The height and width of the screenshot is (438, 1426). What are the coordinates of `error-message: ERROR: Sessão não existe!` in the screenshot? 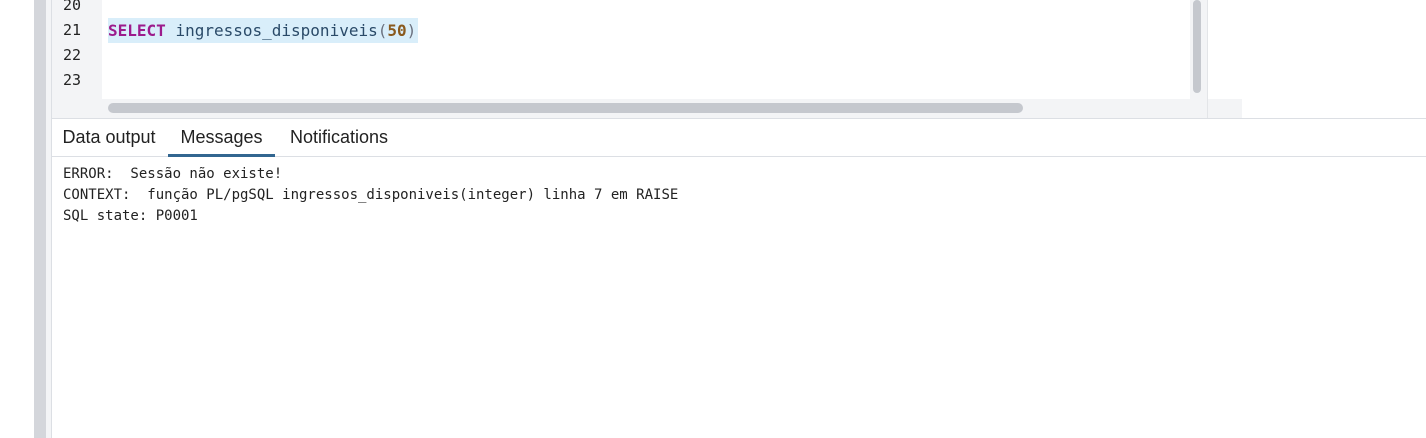 It's located at (173, 174).